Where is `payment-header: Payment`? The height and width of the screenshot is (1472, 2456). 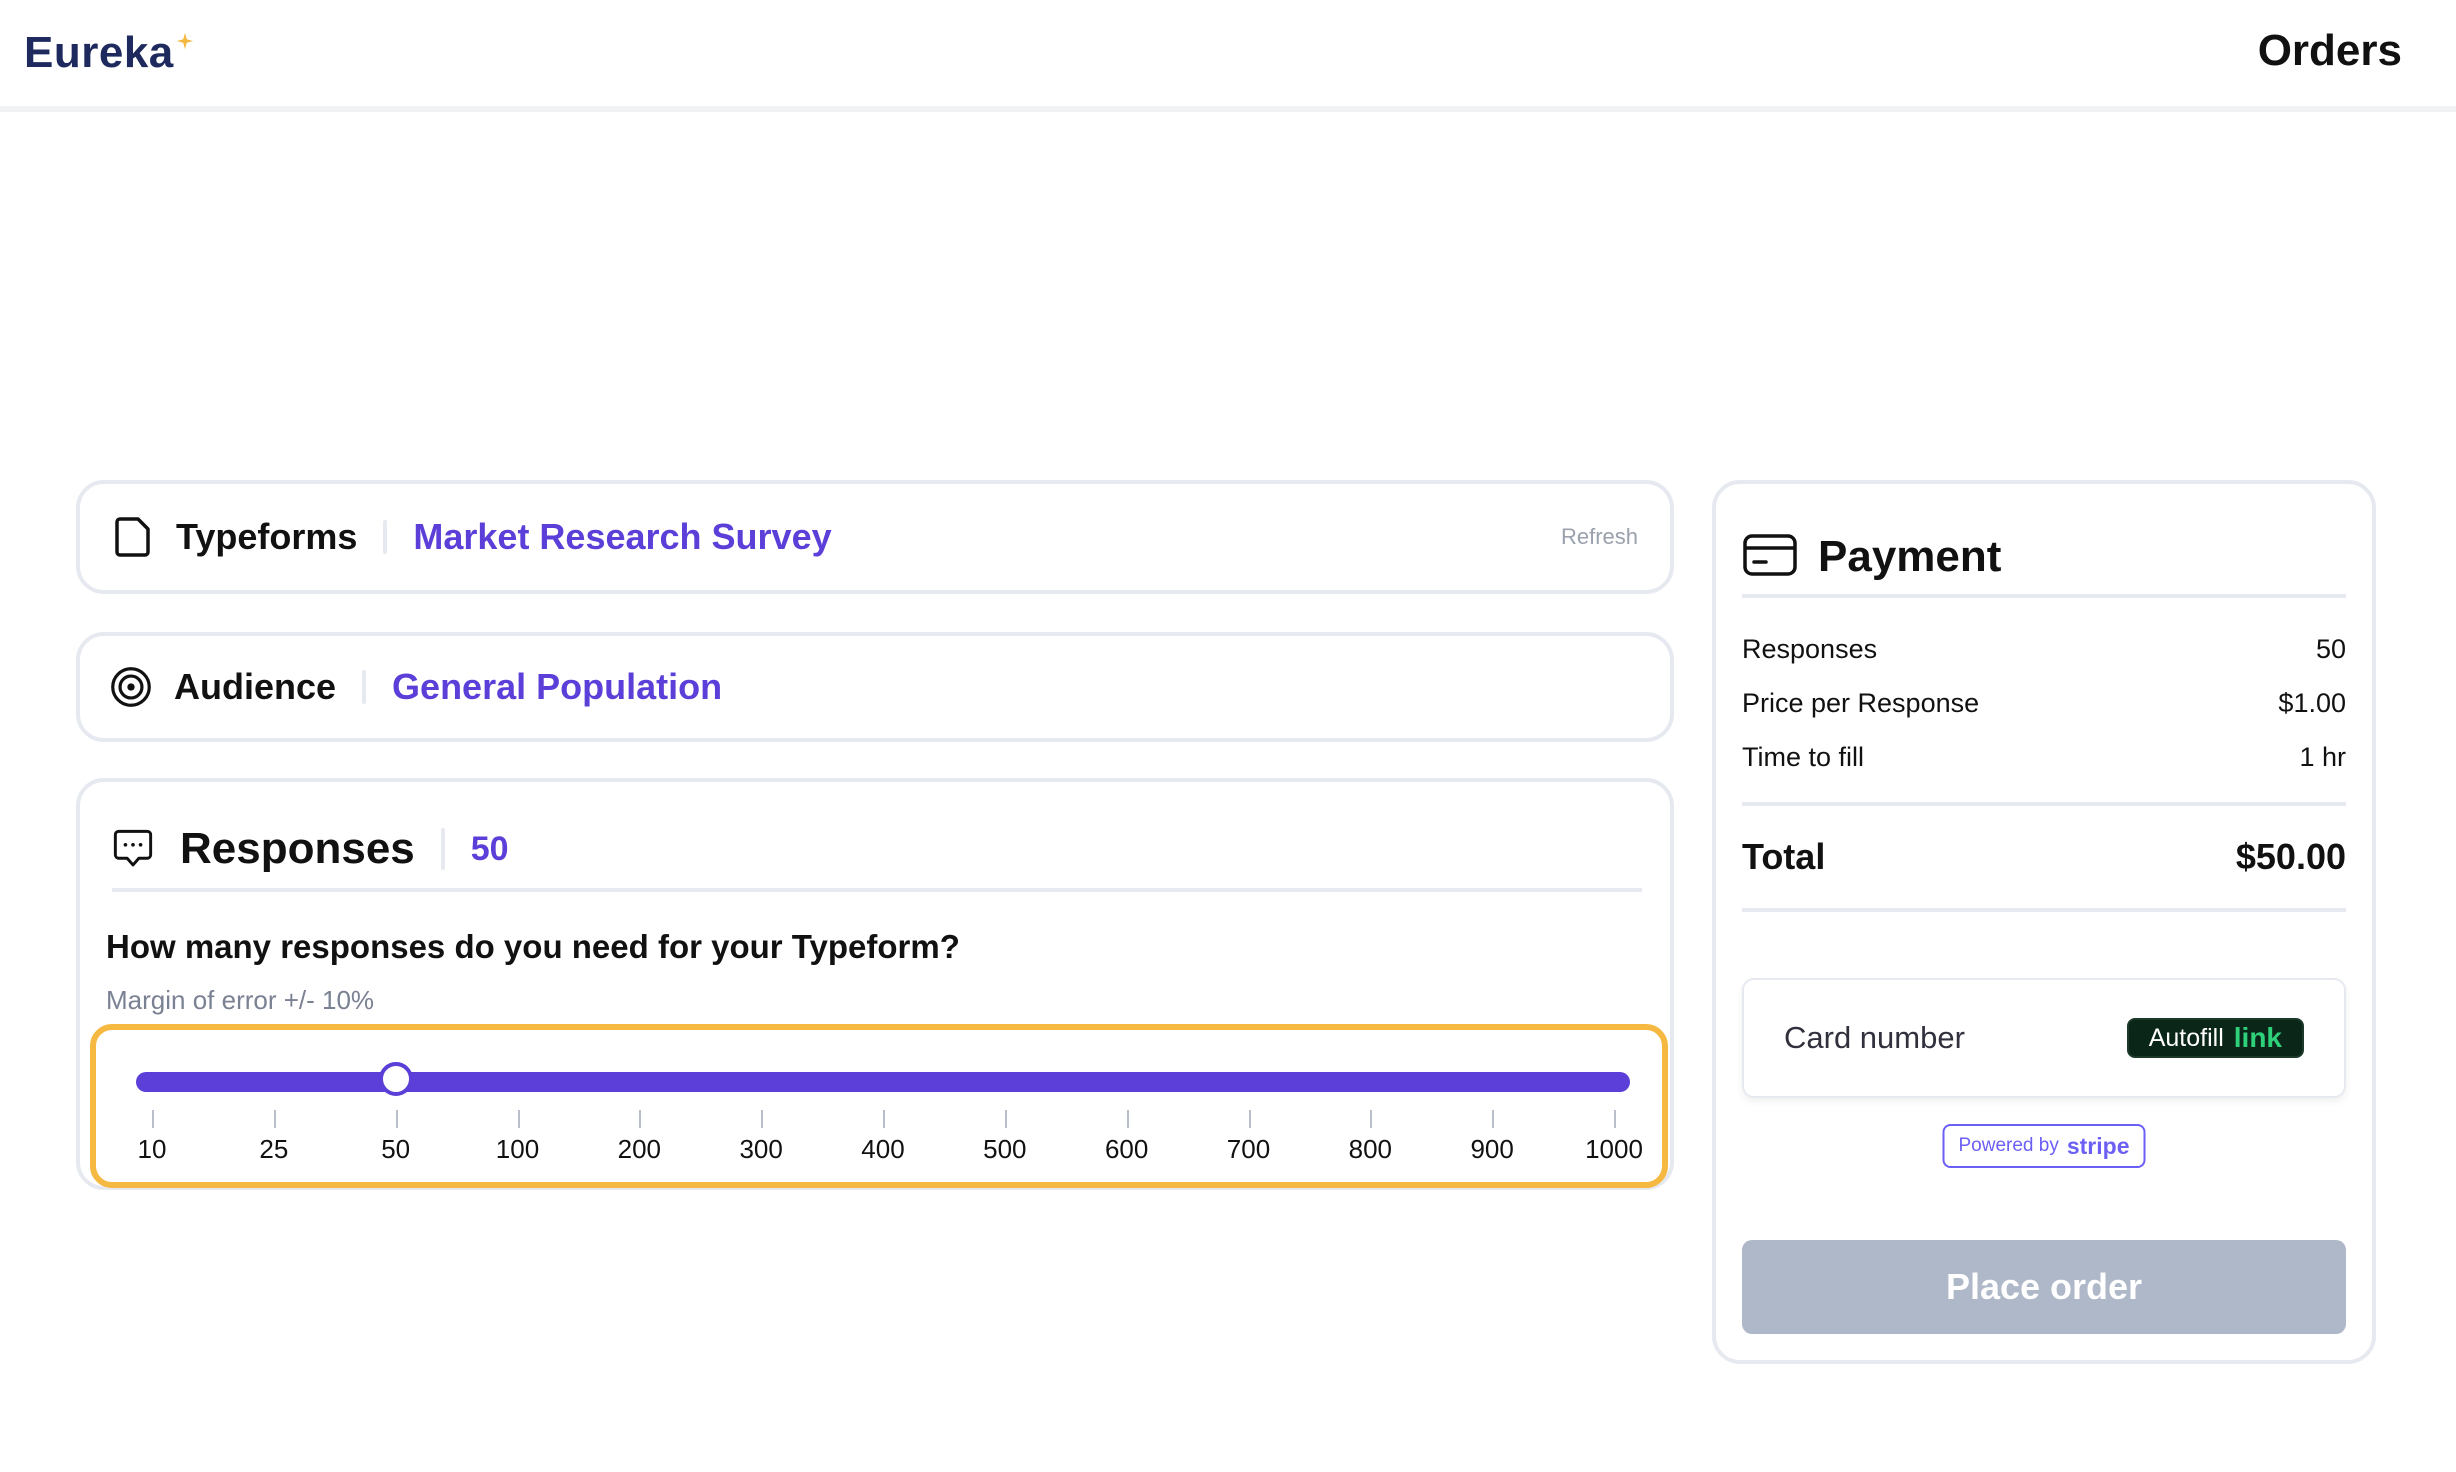 payment-header: Payment is located at coordinates (2044, 559).